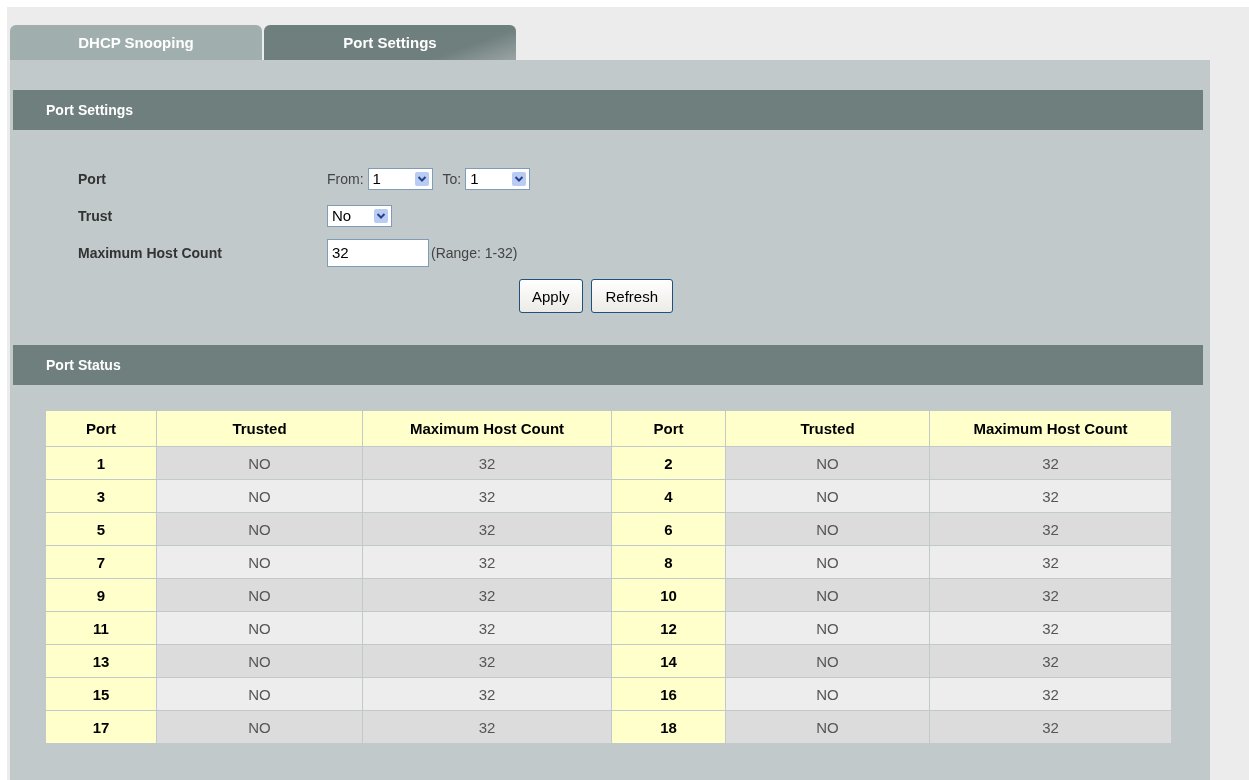  Describe the element at coordinates (101, 595) in the screenshot. I see `table-cell: 9` at that location.